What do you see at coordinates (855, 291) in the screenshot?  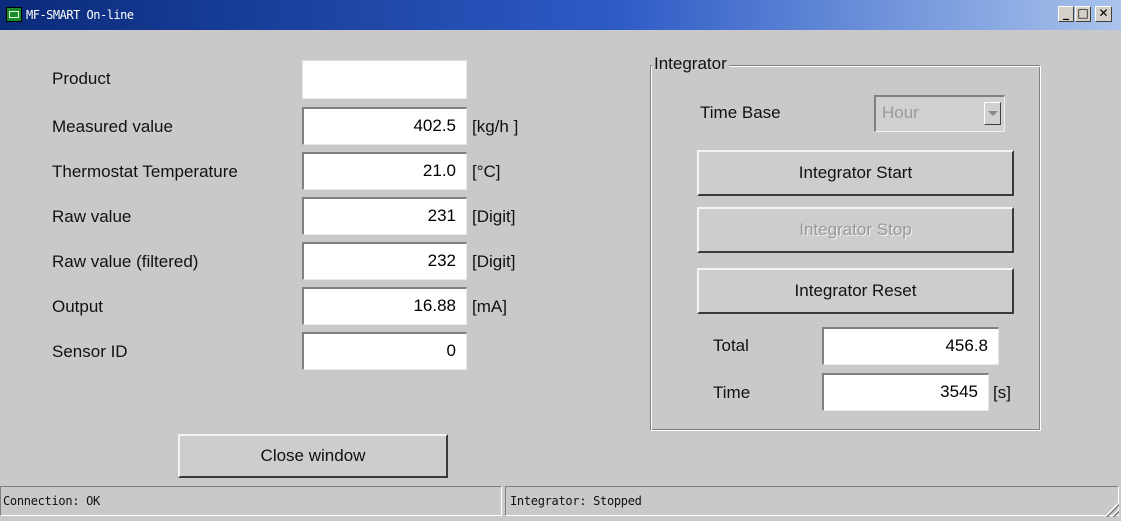 I see `integrator-reset-button: Integrator Reset` at bounding box center [855, 291].